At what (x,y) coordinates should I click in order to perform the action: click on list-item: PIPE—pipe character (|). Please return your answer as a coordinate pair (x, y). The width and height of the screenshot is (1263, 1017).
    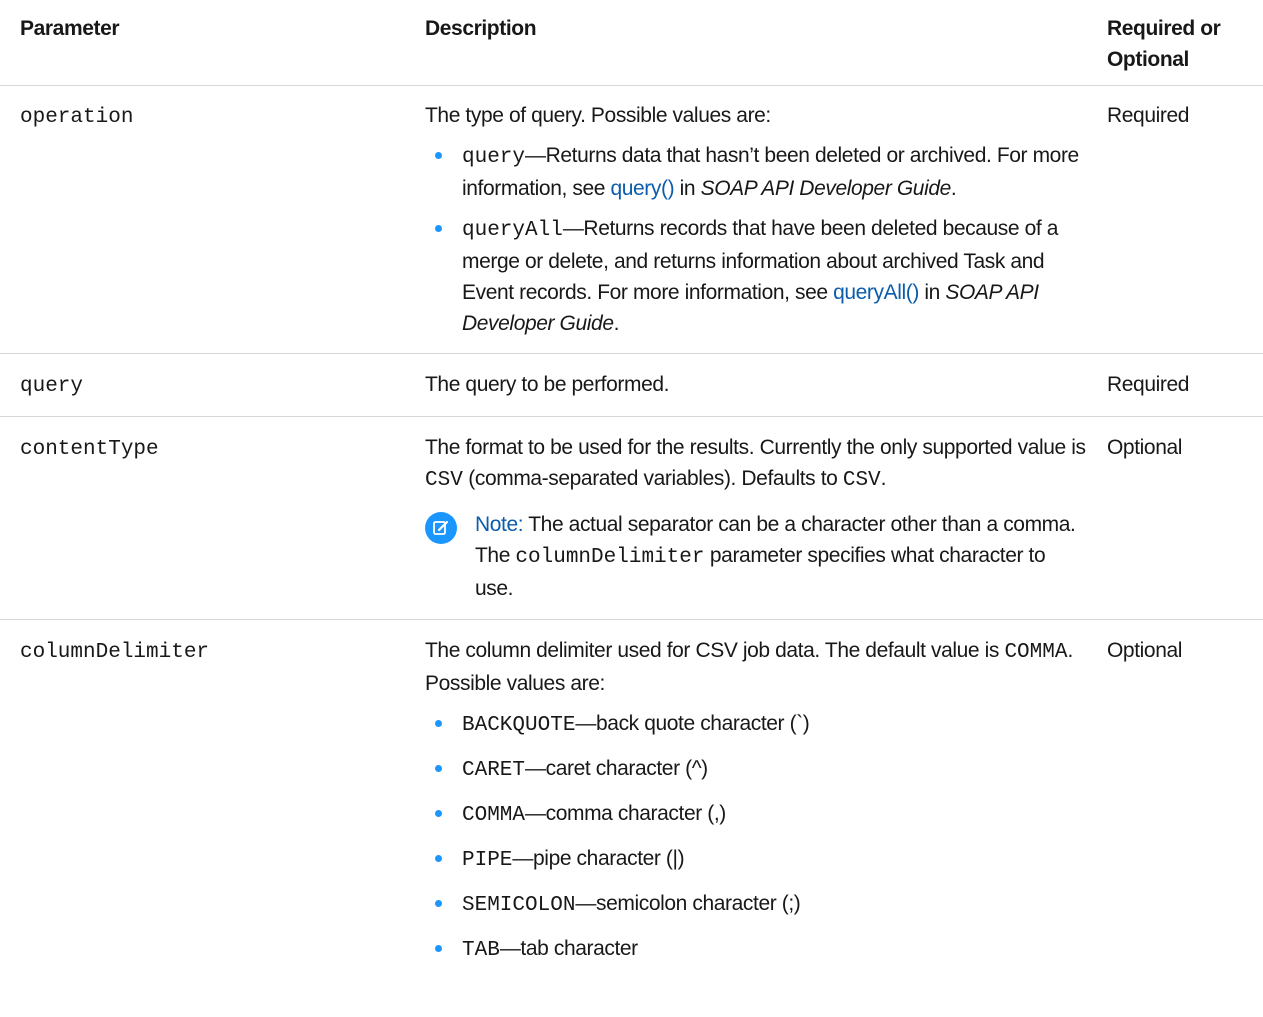
    Looking at the image, I should click on (756, 859).